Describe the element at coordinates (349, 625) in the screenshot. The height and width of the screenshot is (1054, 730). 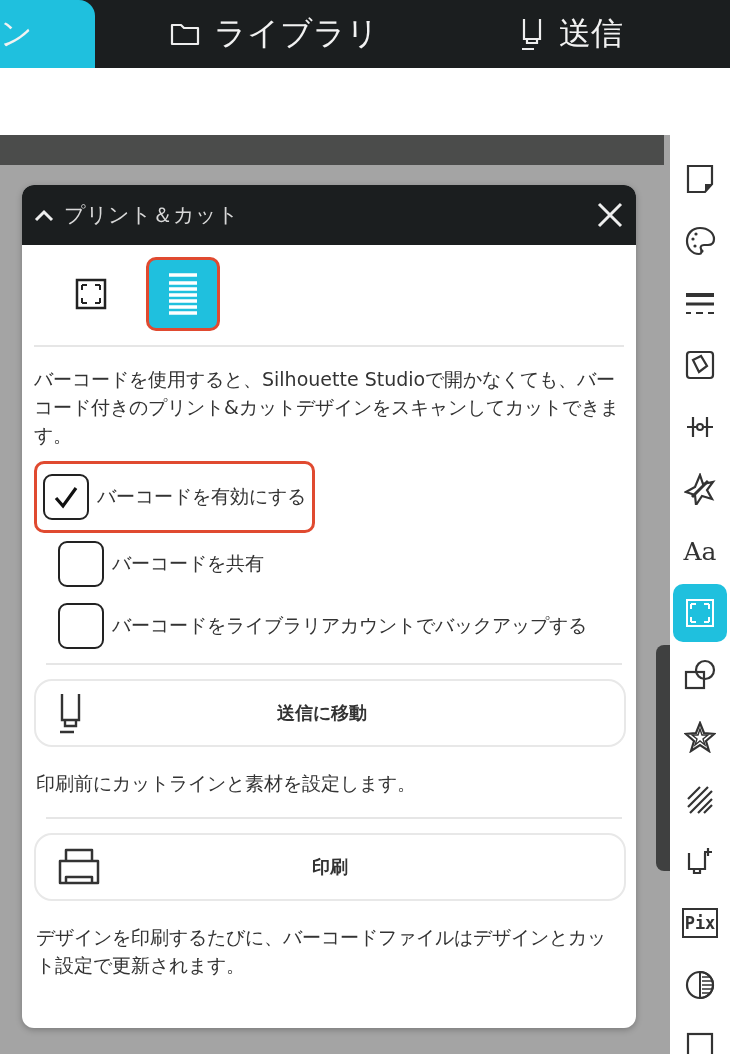
I see `checkbox-label: バーコードをライブラリアカウントでバックアップする` at that location.